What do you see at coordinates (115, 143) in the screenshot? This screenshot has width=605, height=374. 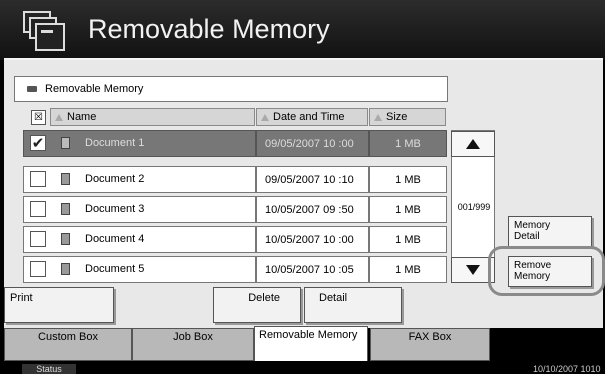 I see `row-name: Document 1` at bounding box center [115, 143].